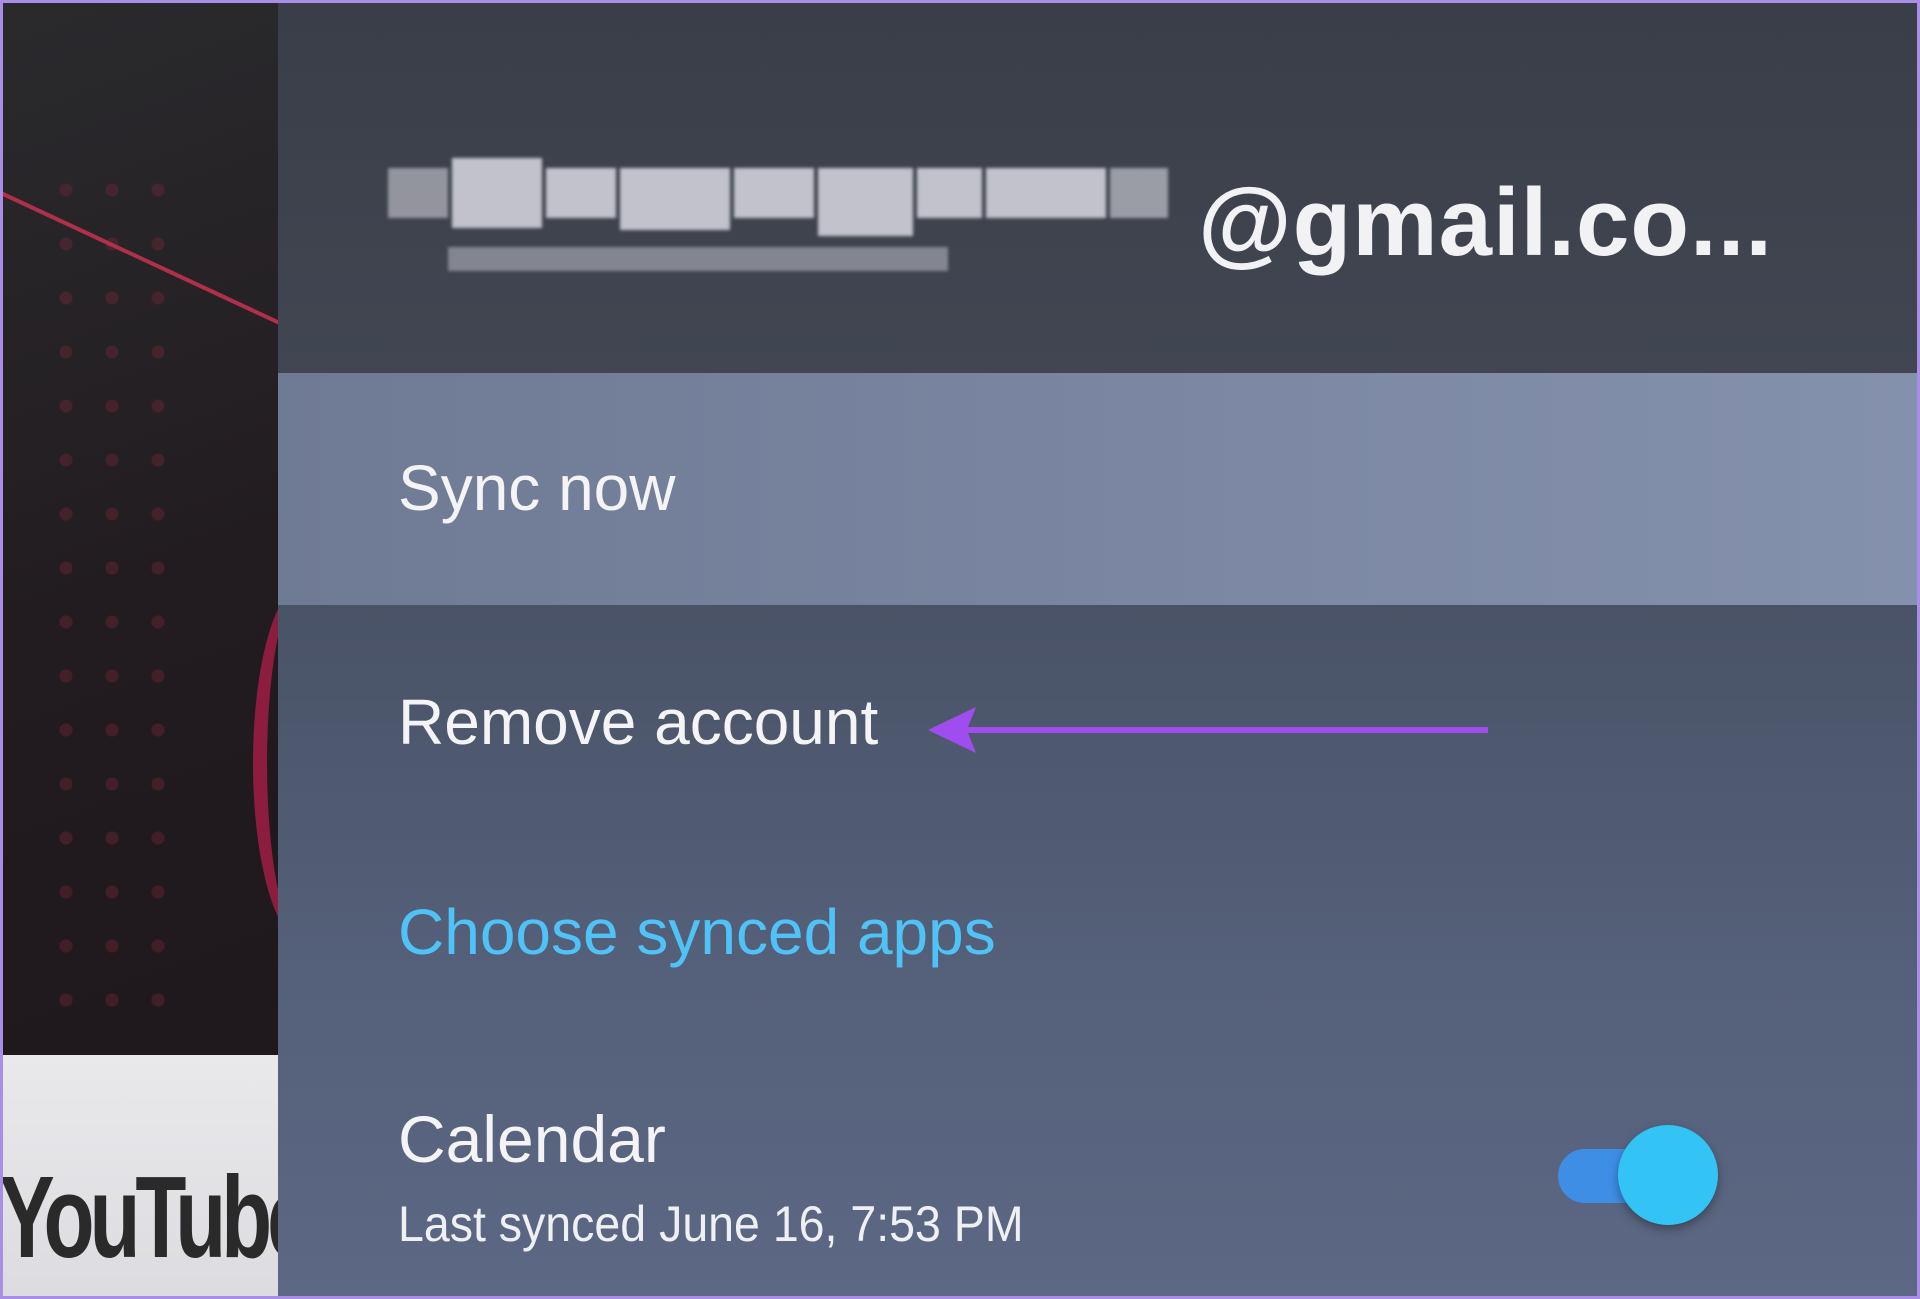  I want to click on calendar-title: Calendar, so click(532, 1139).